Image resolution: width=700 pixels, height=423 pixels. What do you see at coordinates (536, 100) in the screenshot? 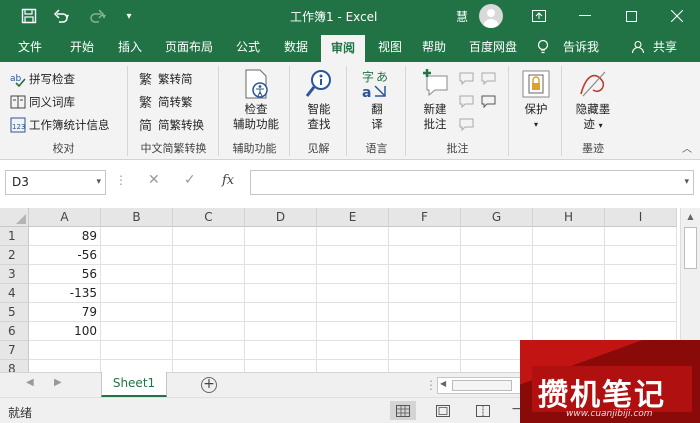
I see `protect-button: 保护 ▾` at bounding box center [536, 100].